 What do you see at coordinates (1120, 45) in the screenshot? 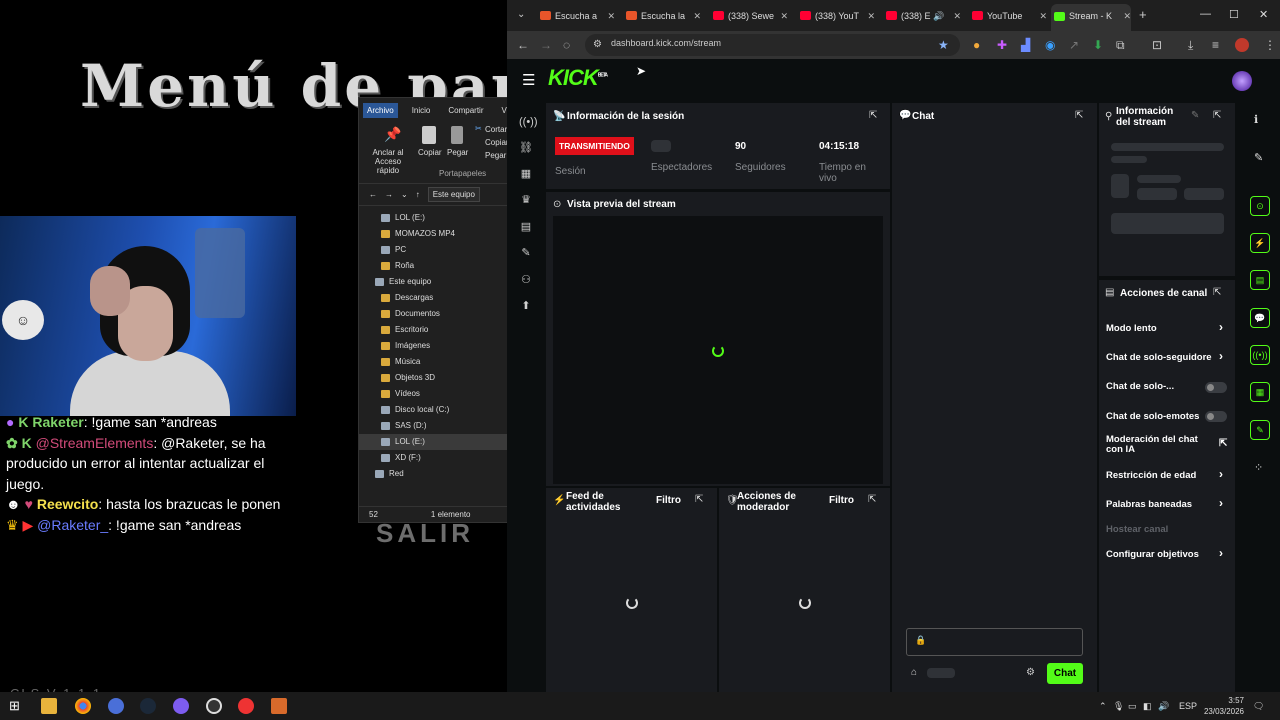
I see `extensions-puzzle-icon: ⧉` at bounding box center [1120, 45].